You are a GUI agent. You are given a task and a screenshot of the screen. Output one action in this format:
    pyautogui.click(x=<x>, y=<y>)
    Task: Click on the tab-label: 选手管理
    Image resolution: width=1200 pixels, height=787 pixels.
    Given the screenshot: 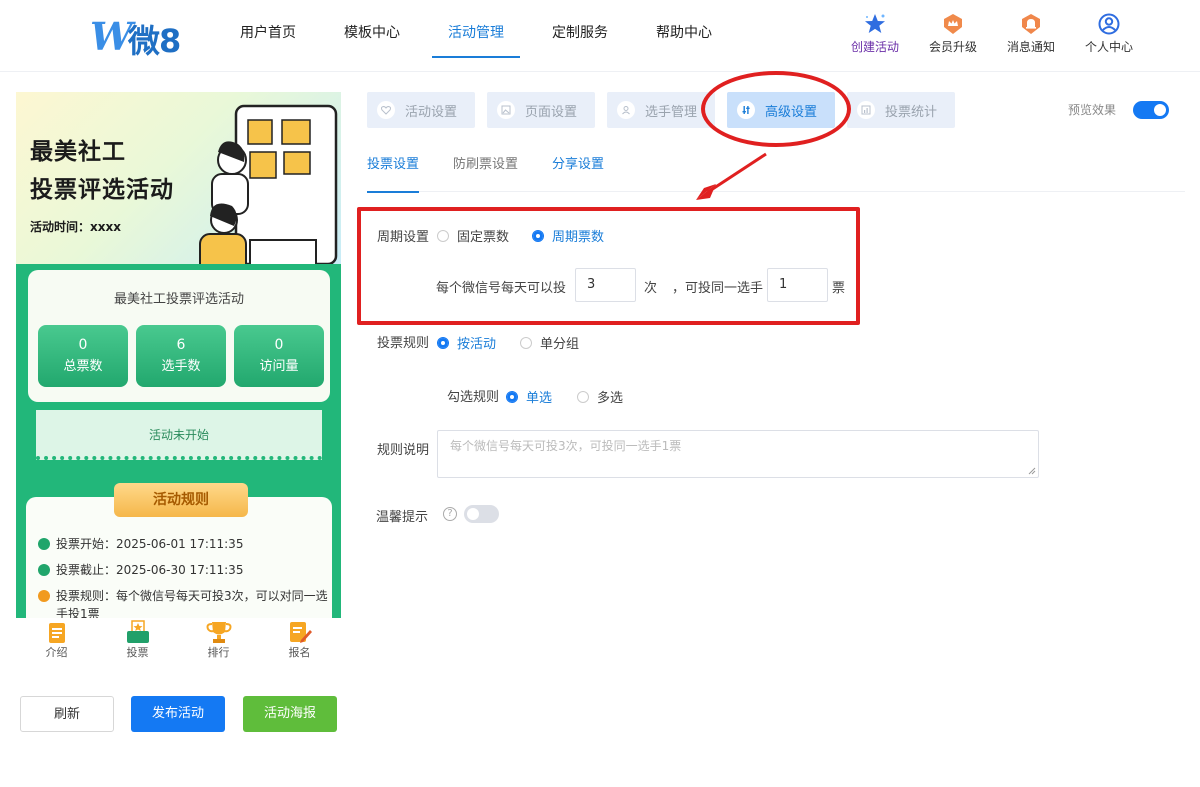 What is the action you would take?
    pyautogui.click(x=671, y=112)
    